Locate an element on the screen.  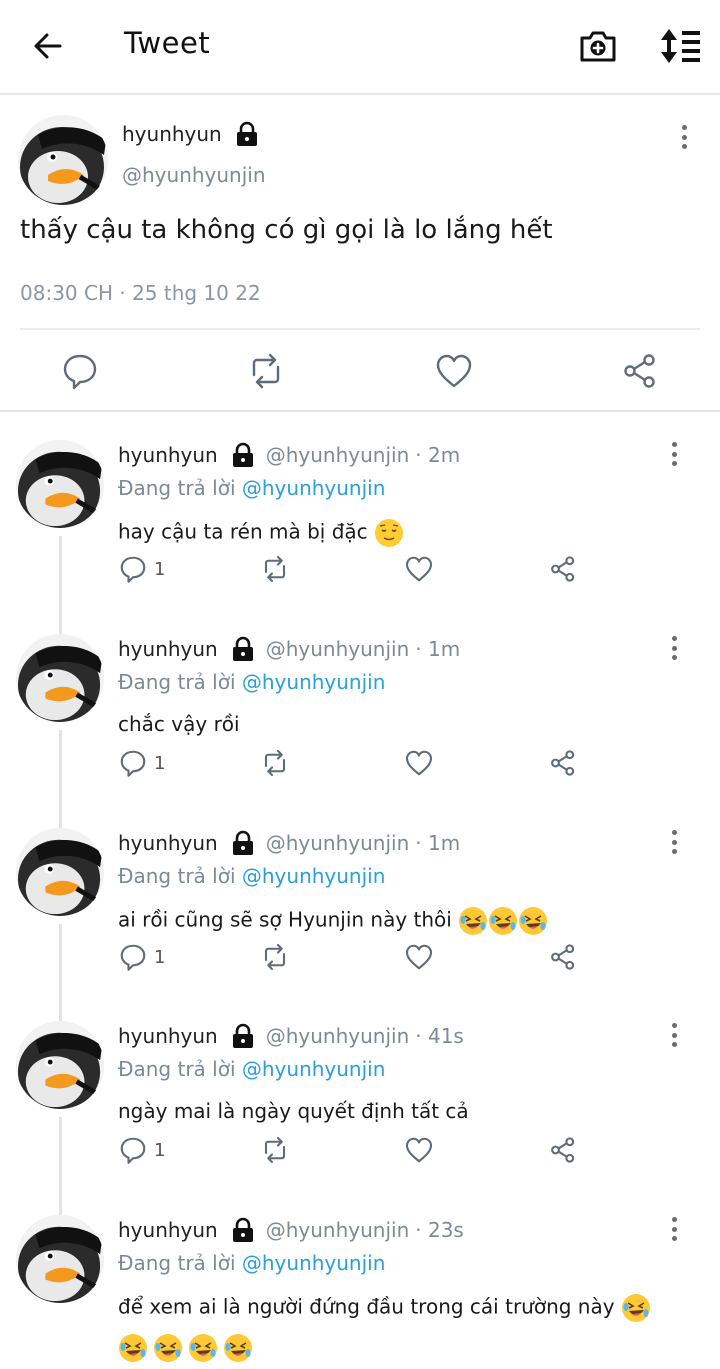
reply-button is located at coordinates (80, 371).